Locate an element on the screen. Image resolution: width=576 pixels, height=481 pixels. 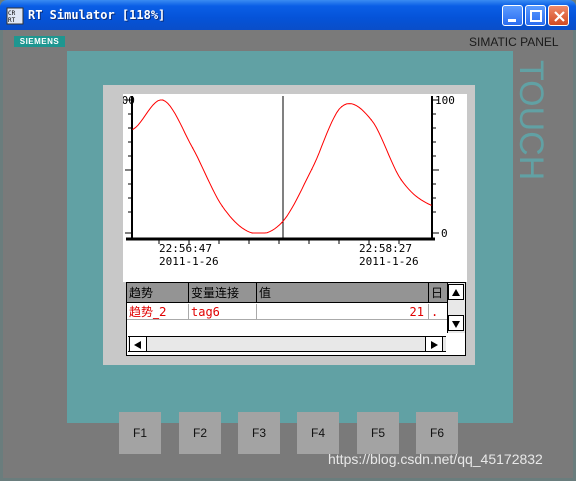
column-header-tag: 变量连接 is located at coordinates (223, 293).